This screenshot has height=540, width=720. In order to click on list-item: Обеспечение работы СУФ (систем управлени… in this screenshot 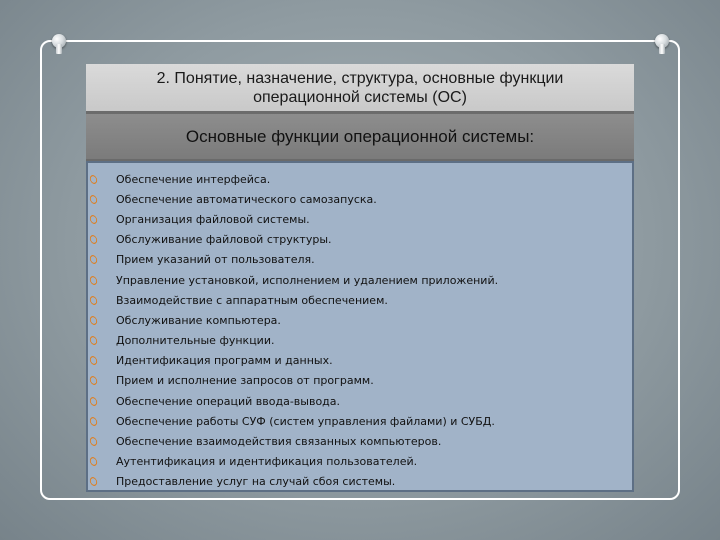, I will do `click(360, 421)`.